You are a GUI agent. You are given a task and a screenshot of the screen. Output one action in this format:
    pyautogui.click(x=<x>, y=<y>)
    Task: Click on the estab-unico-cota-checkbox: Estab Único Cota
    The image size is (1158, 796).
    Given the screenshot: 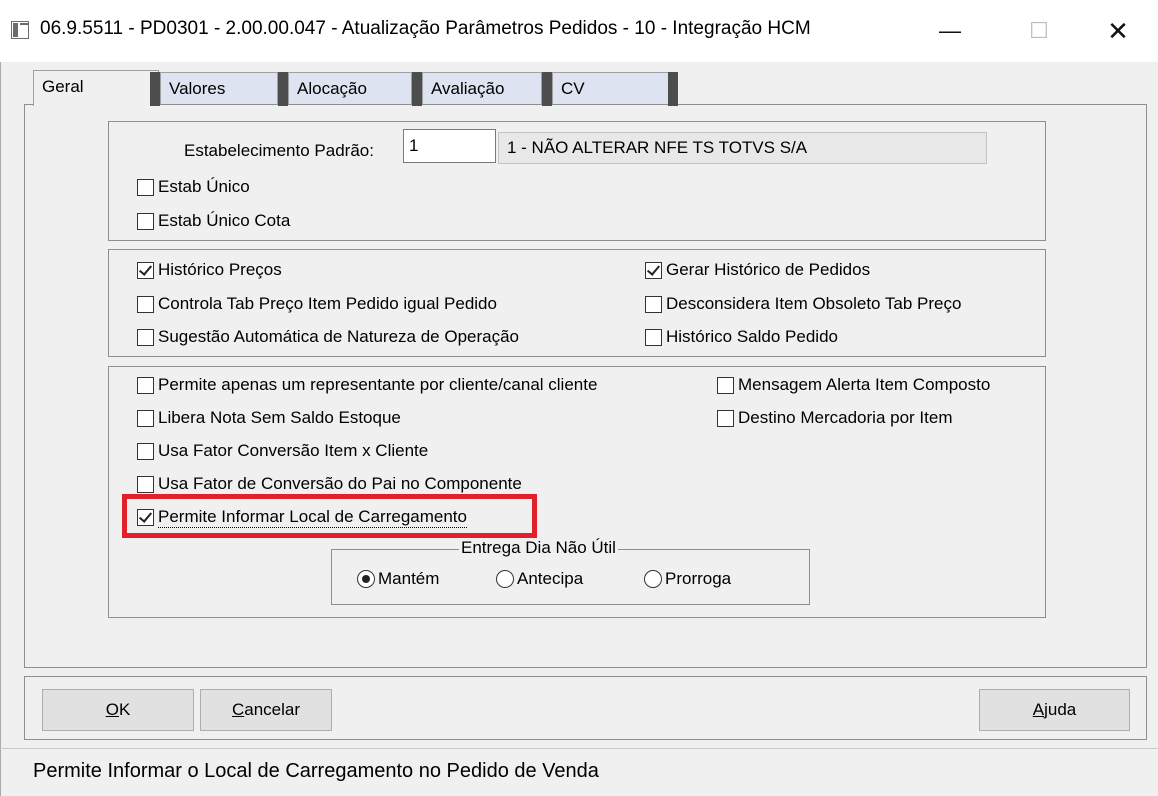 What is the action you would take?
    pyautogui.click(x=213, y=221)
    